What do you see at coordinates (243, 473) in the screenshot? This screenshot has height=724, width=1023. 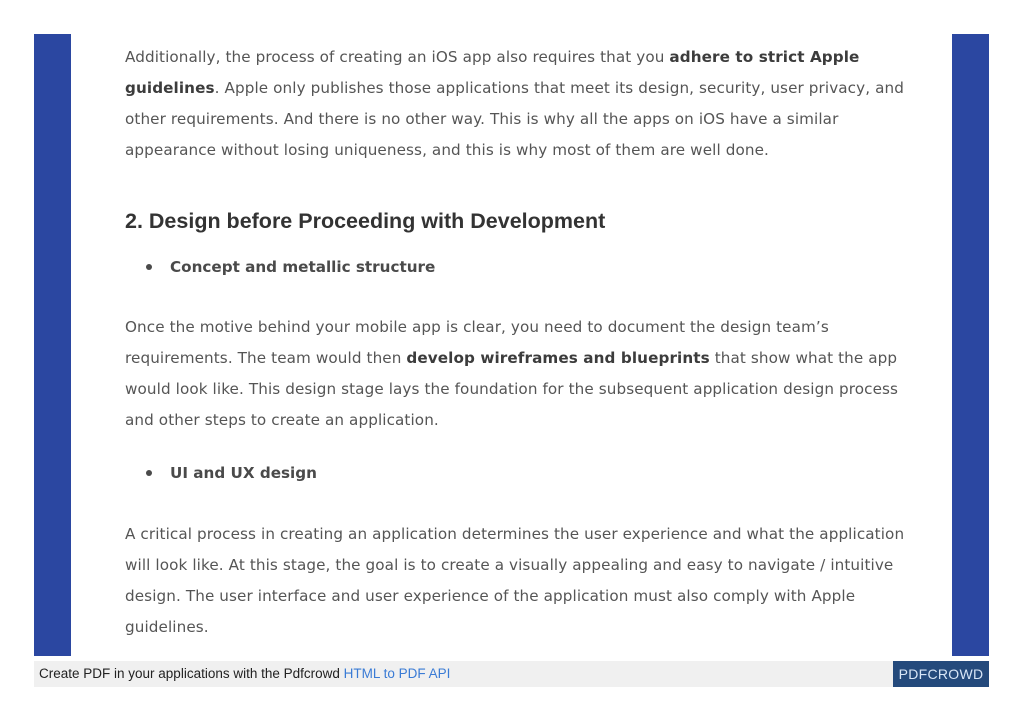 I see `bullet-label: UI and UX design` at bounding box center [243, 473].